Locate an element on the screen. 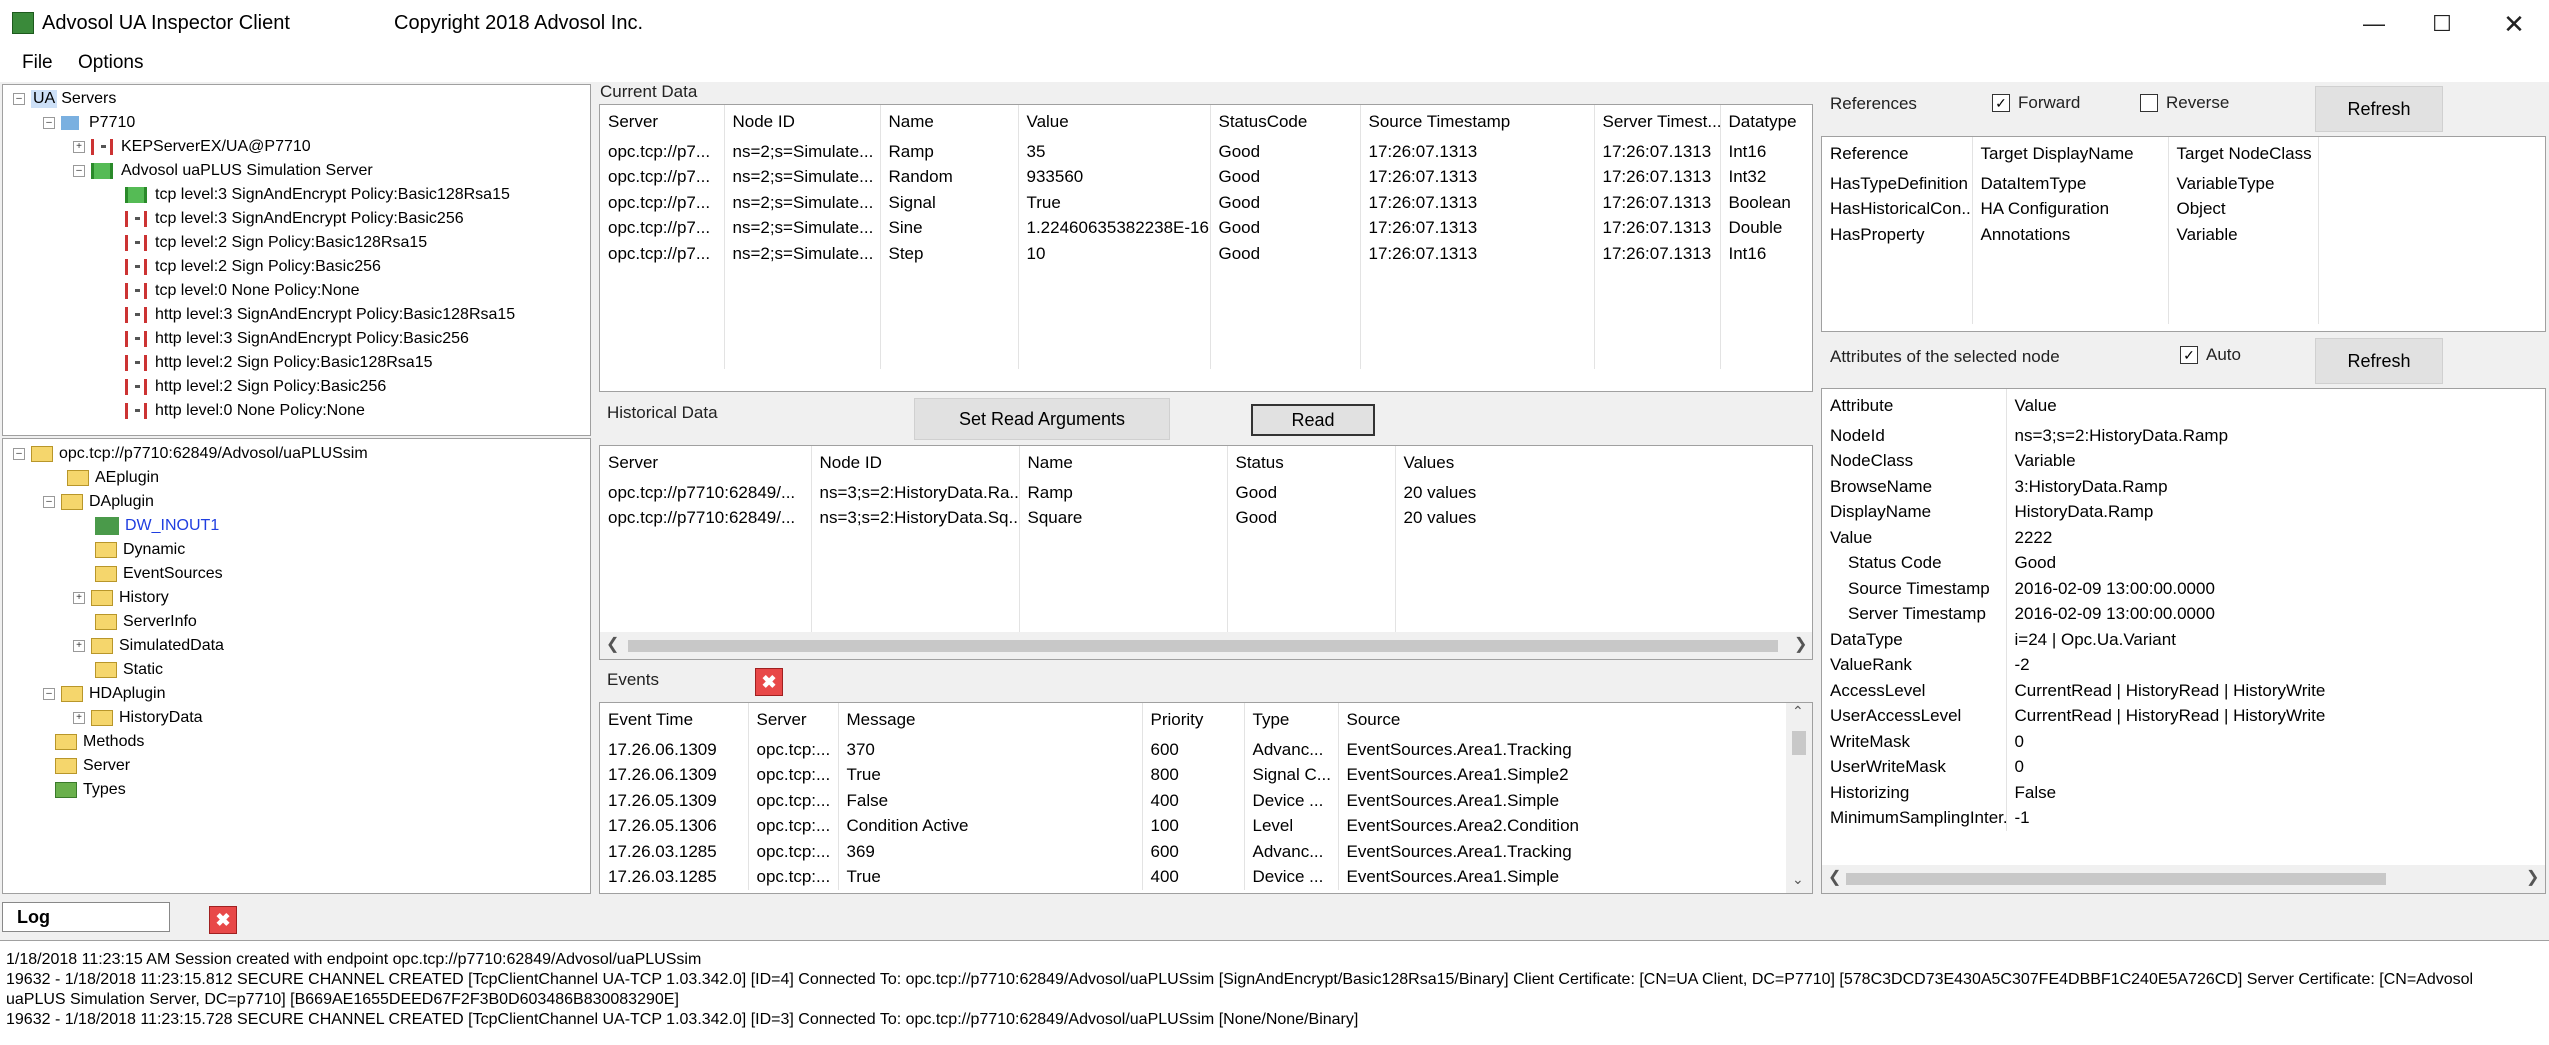 This screenshot has width=2549, height=1045. tree-node: Static is located at coordinates (143, 670).